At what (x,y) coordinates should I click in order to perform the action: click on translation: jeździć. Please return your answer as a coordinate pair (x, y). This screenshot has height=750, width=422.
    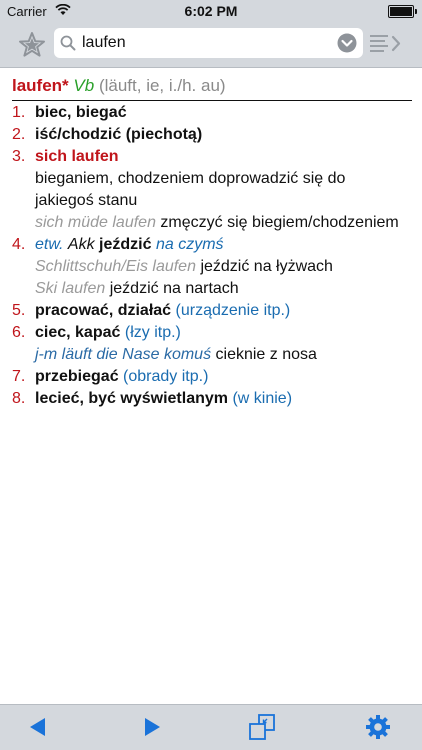
    Looking at the image, I should click on (125, 244).